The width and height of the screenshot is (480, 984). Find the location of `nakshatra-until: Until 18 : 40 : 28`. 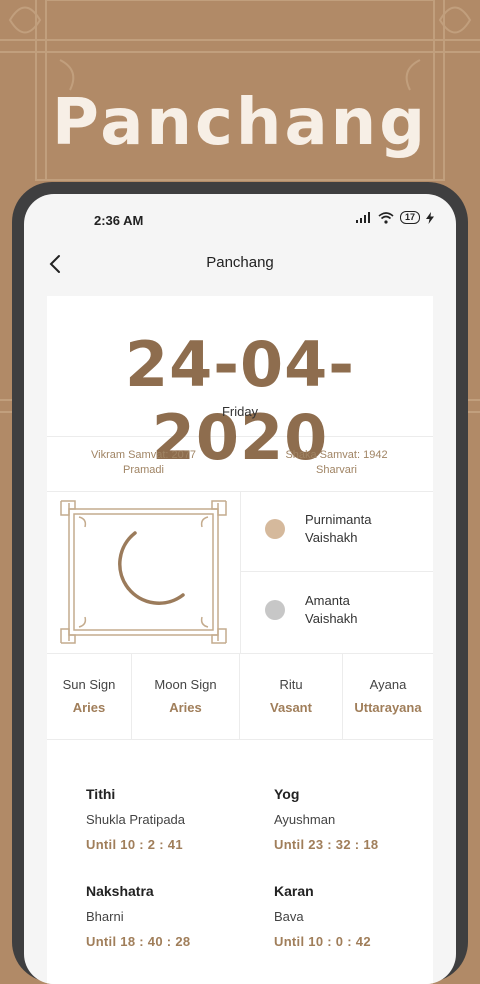

nakshatra-until: Until 18 : 40 : 28 is located at coordinates (138, 941).